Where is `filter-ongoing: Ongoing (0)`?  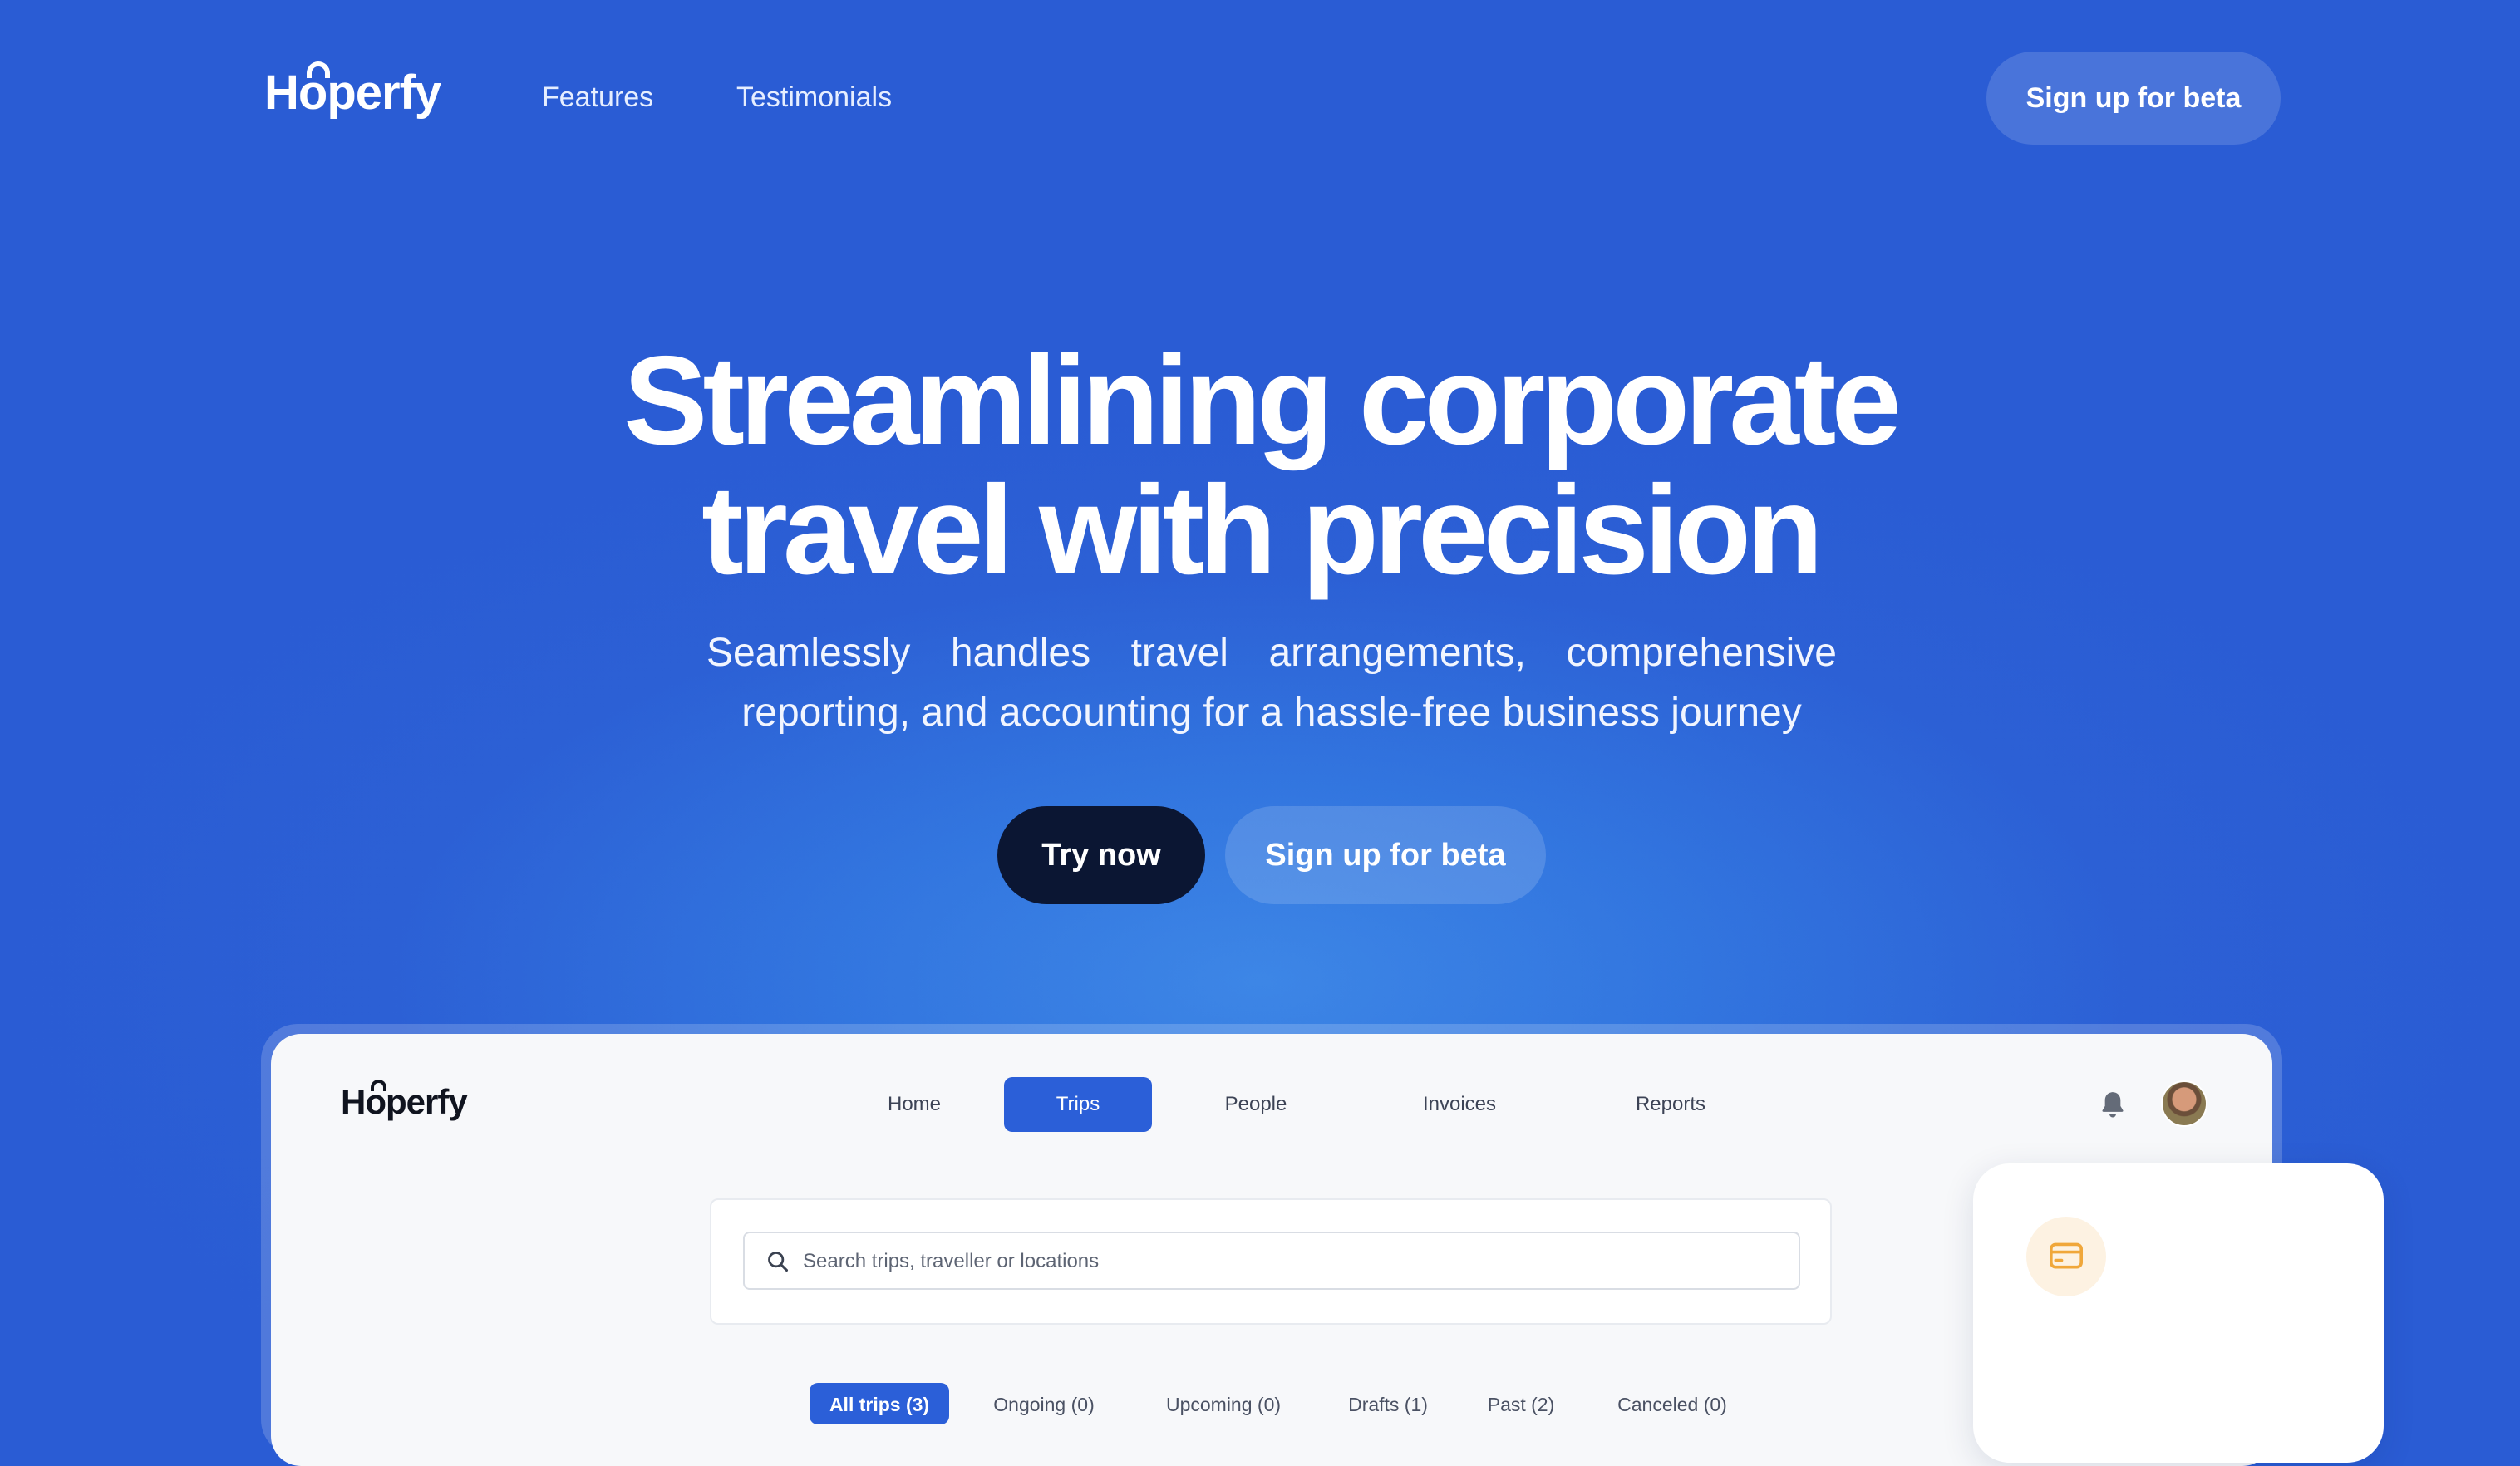 filter-ongoing: Ongoing (0) is located at coordinates (1043, 1403).